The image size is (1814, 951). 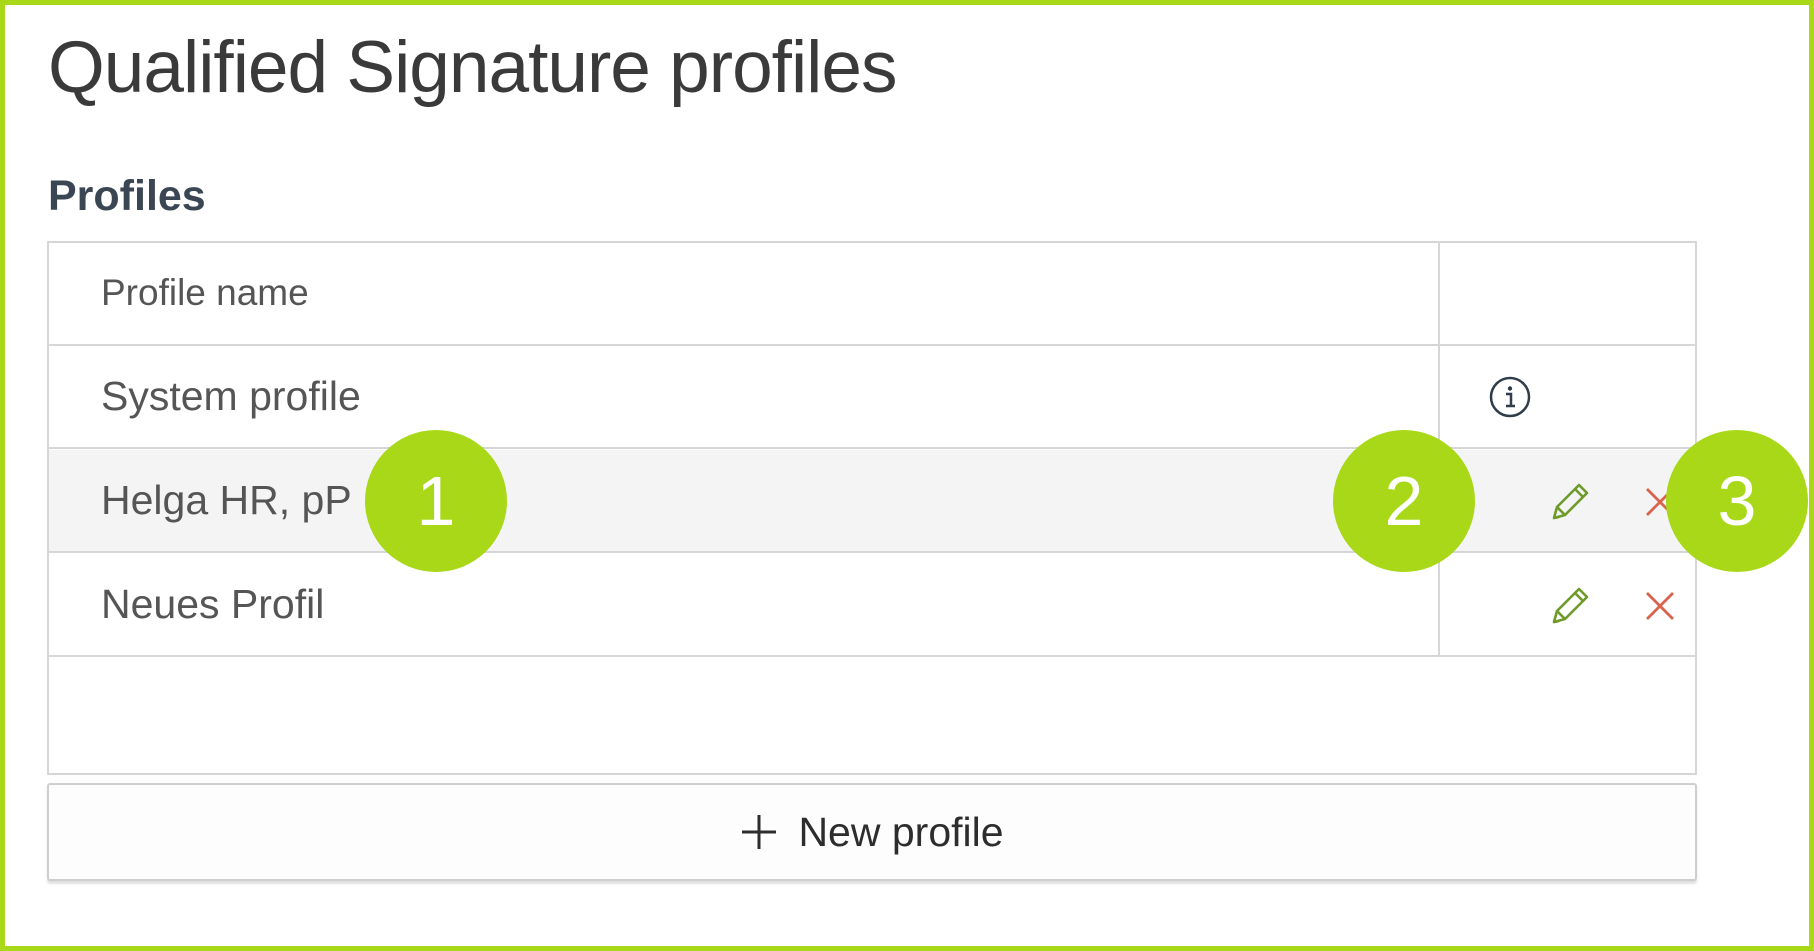 What do you see at coordinates (759, 832) in the screenshot?
I see `plus-icon` at bounding box center [759, 832].